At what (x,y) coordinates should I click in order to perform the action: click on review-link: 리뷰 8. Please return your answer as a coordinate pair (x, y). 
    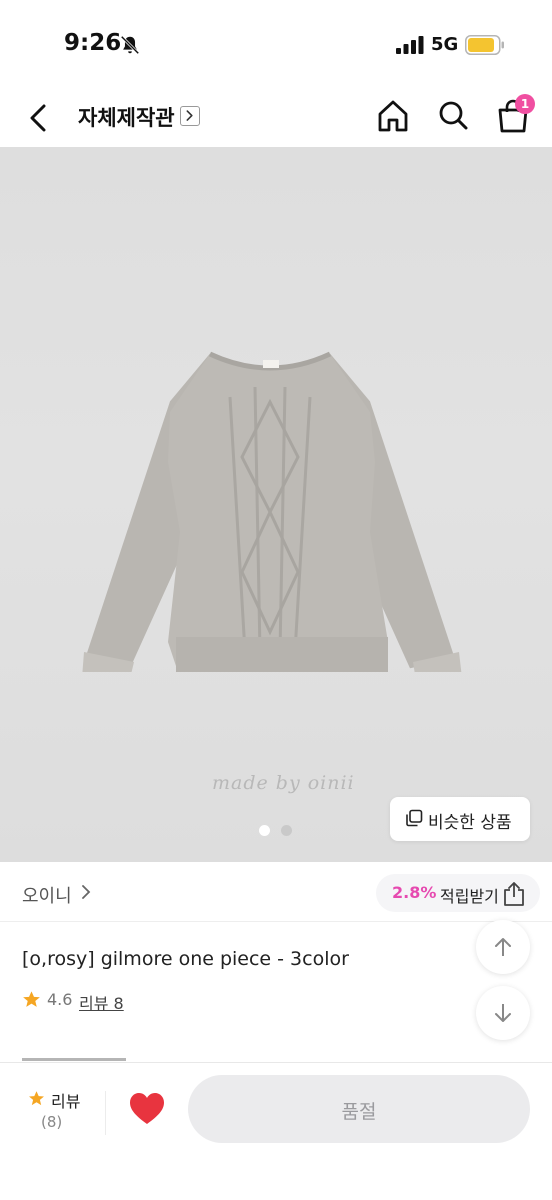
    Looking at the image, I should click on (101, 1002).